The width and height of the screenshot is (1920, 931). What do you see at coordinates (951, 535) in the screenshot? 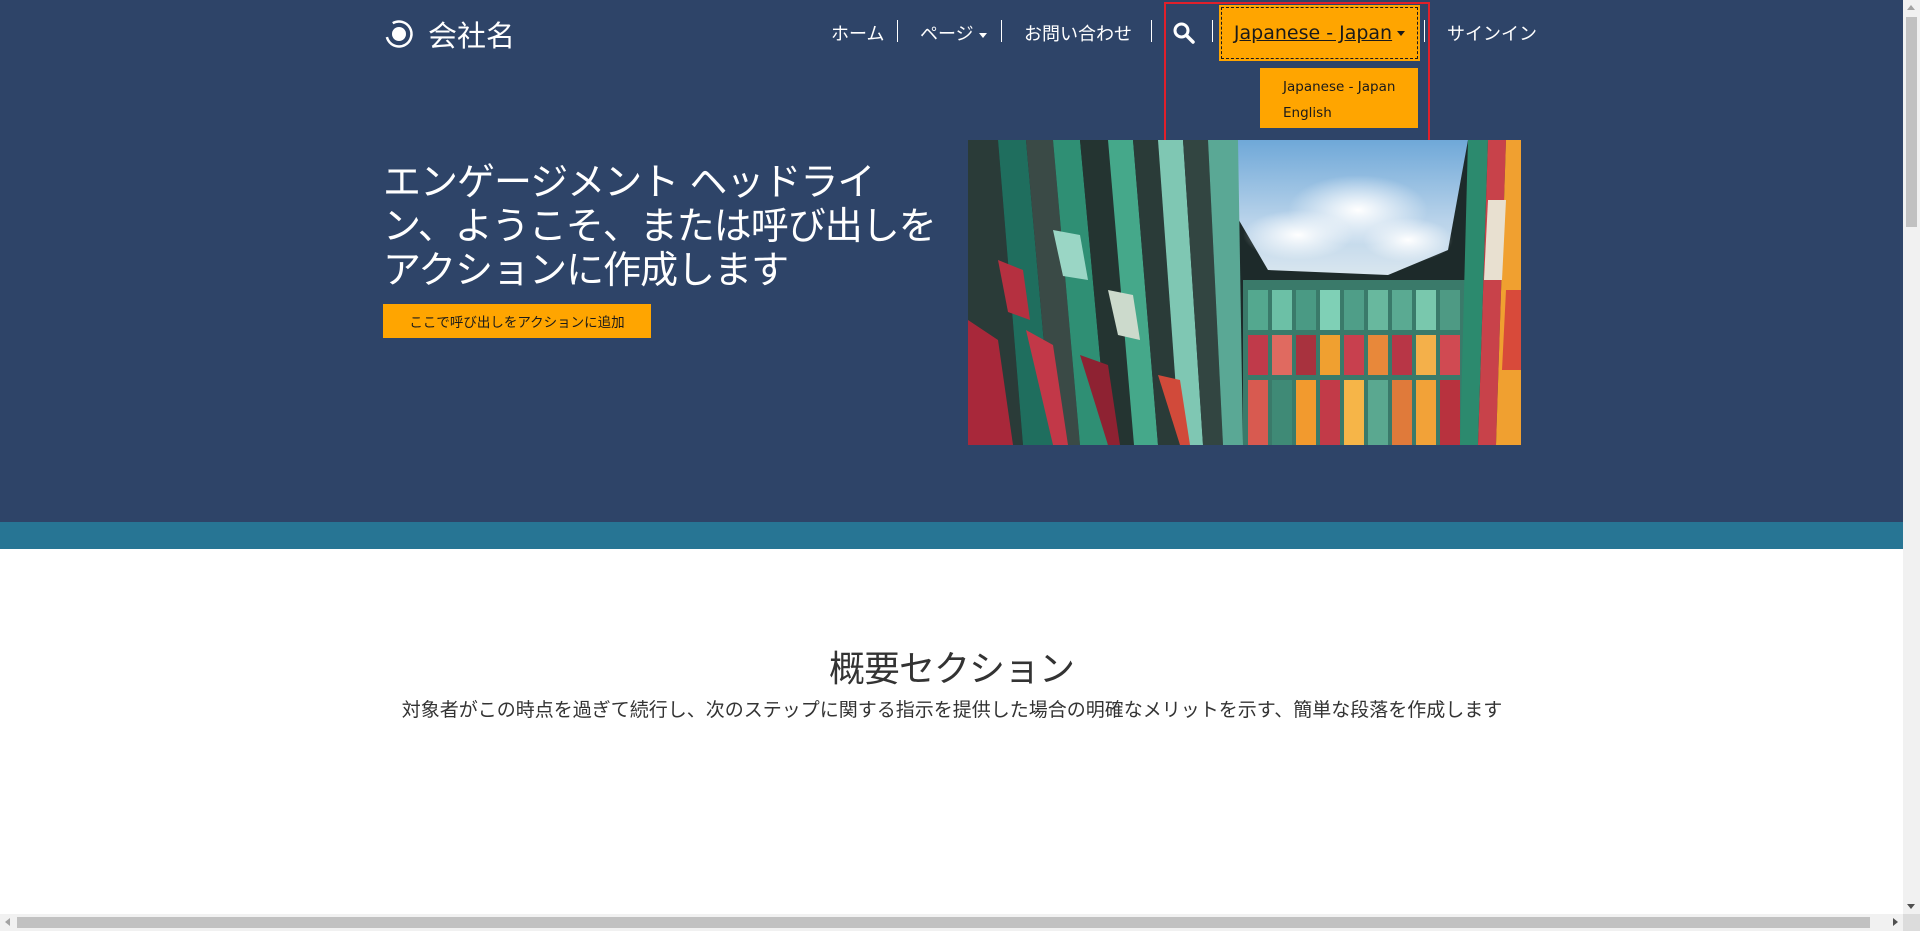
I see `accent-band` at bounding box center [951, 535].